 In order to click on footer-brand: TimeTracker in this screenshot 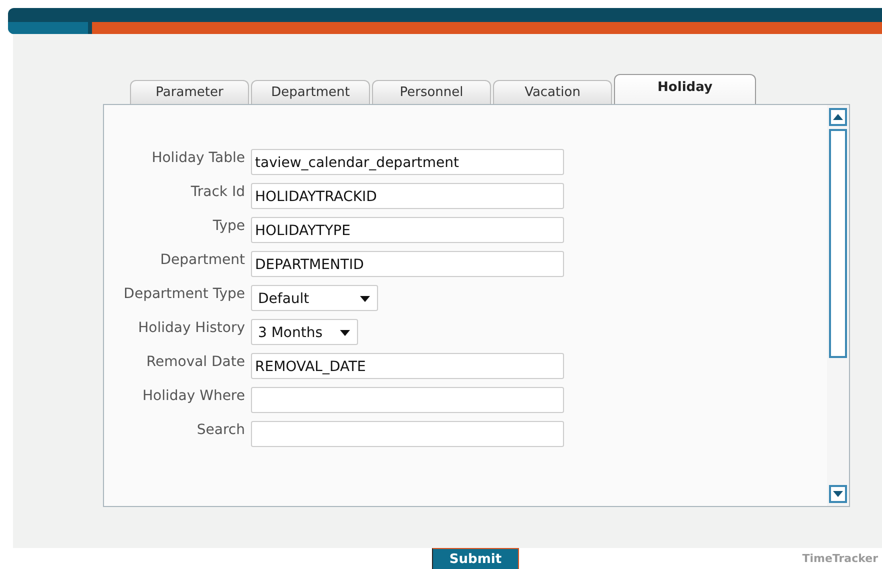, I will do `click(840, 558)`.